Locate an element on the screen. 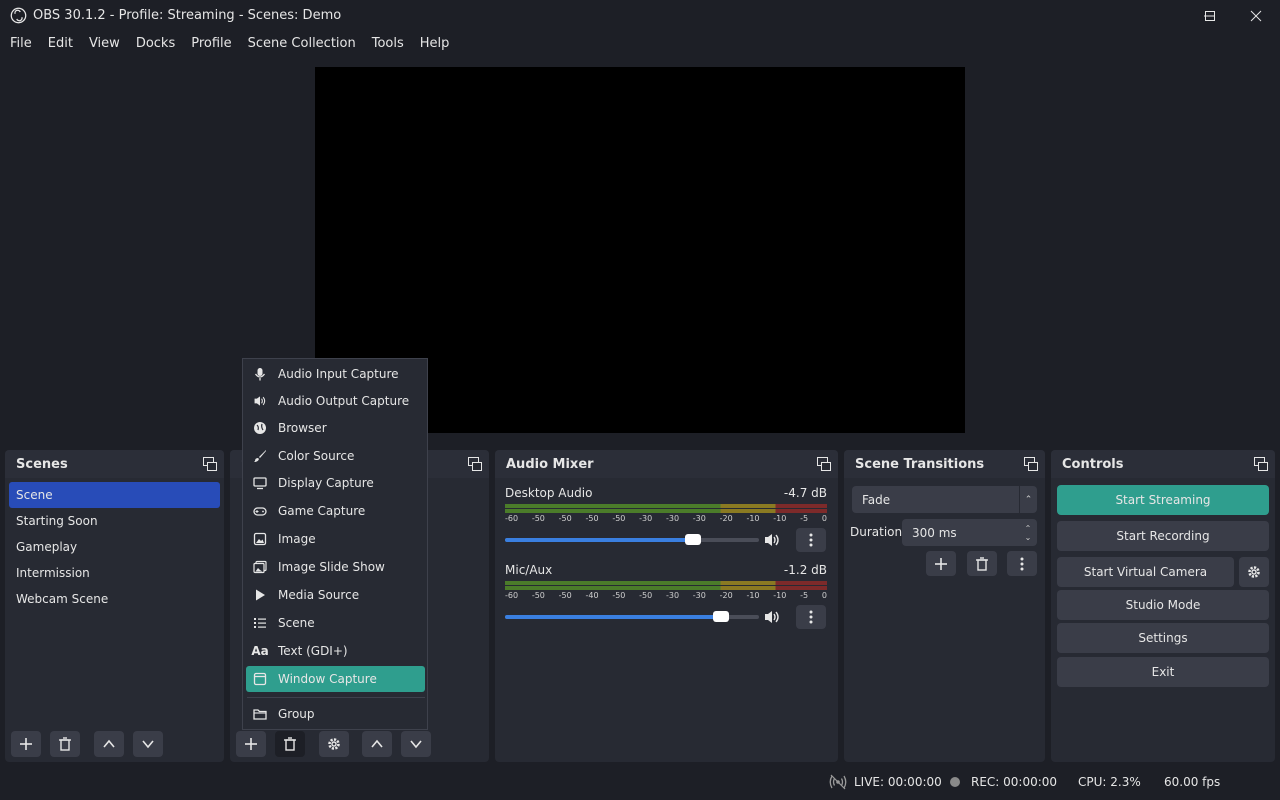  updown-icon: ⌃ is located at coordinates (1028, 499).